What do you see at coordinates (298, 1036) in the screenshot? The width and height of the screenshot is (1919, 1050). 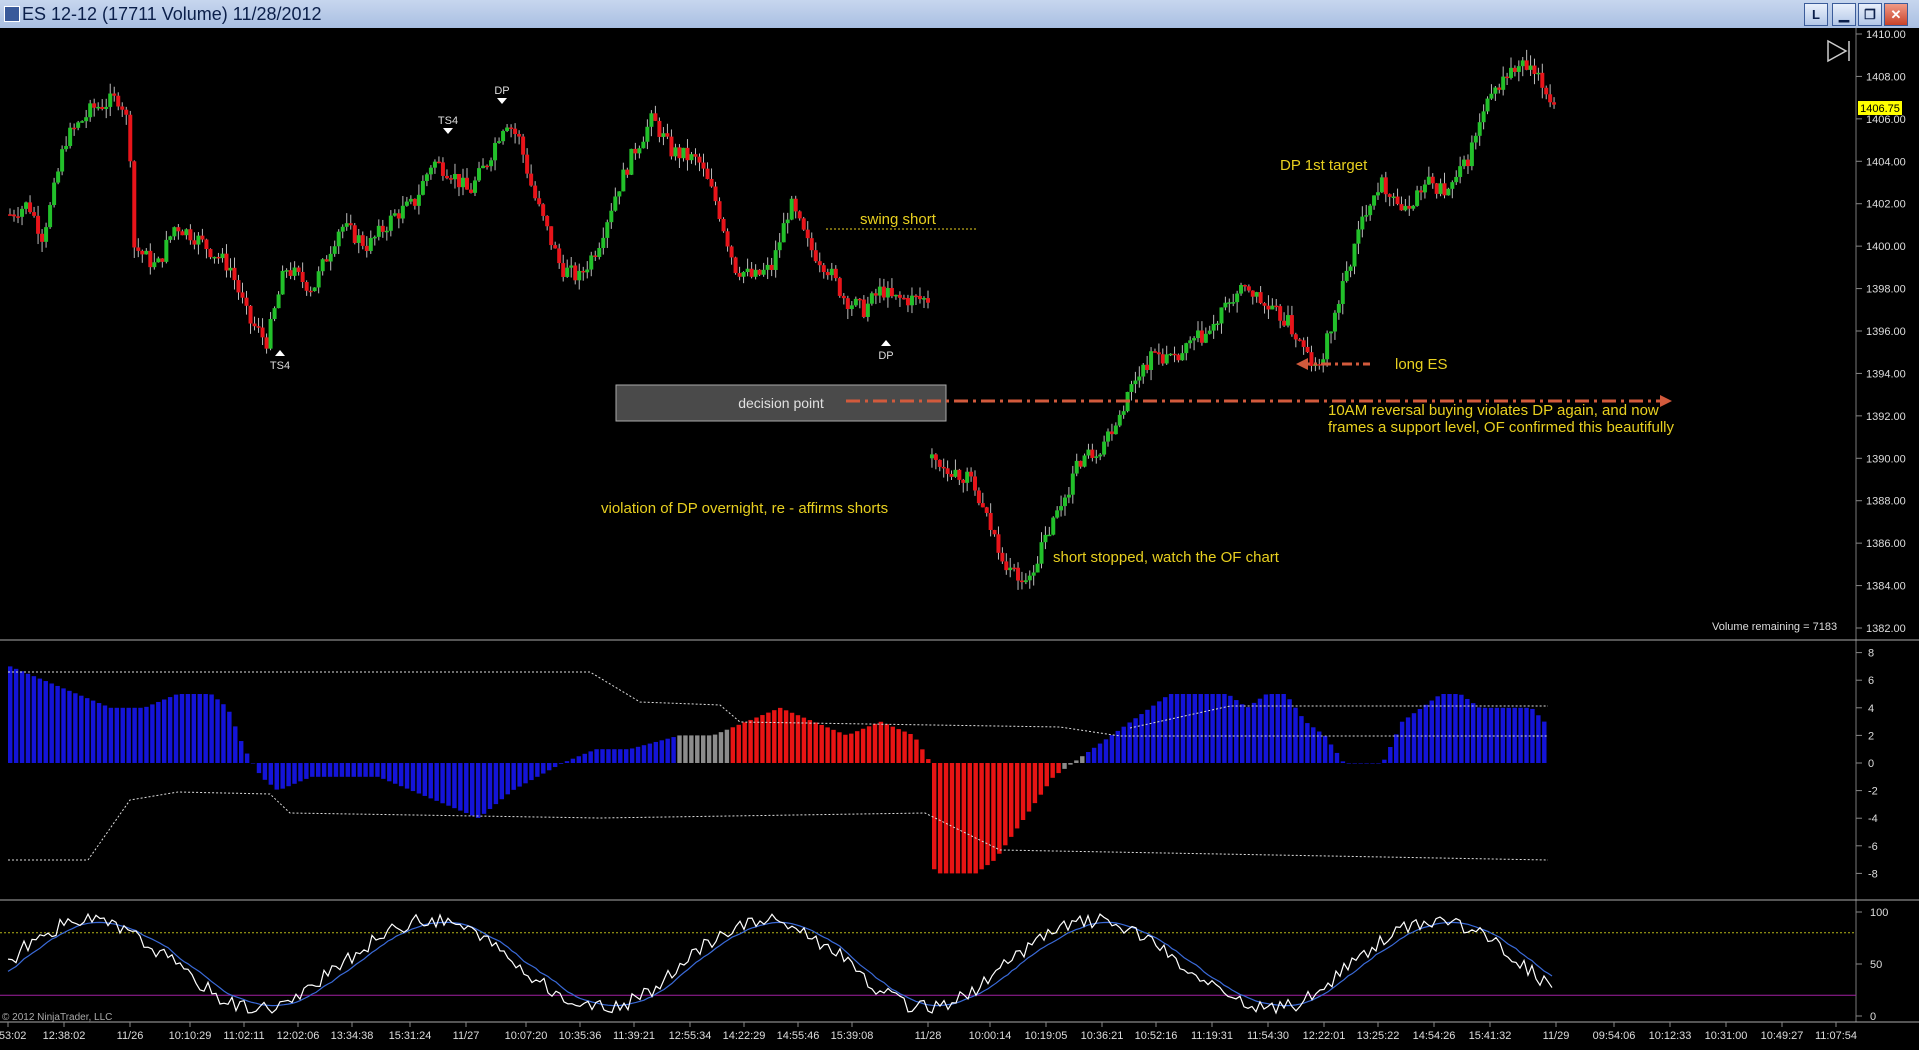 I see `time-tick-label: 12:02:06` at bounding box center [298, 1036].